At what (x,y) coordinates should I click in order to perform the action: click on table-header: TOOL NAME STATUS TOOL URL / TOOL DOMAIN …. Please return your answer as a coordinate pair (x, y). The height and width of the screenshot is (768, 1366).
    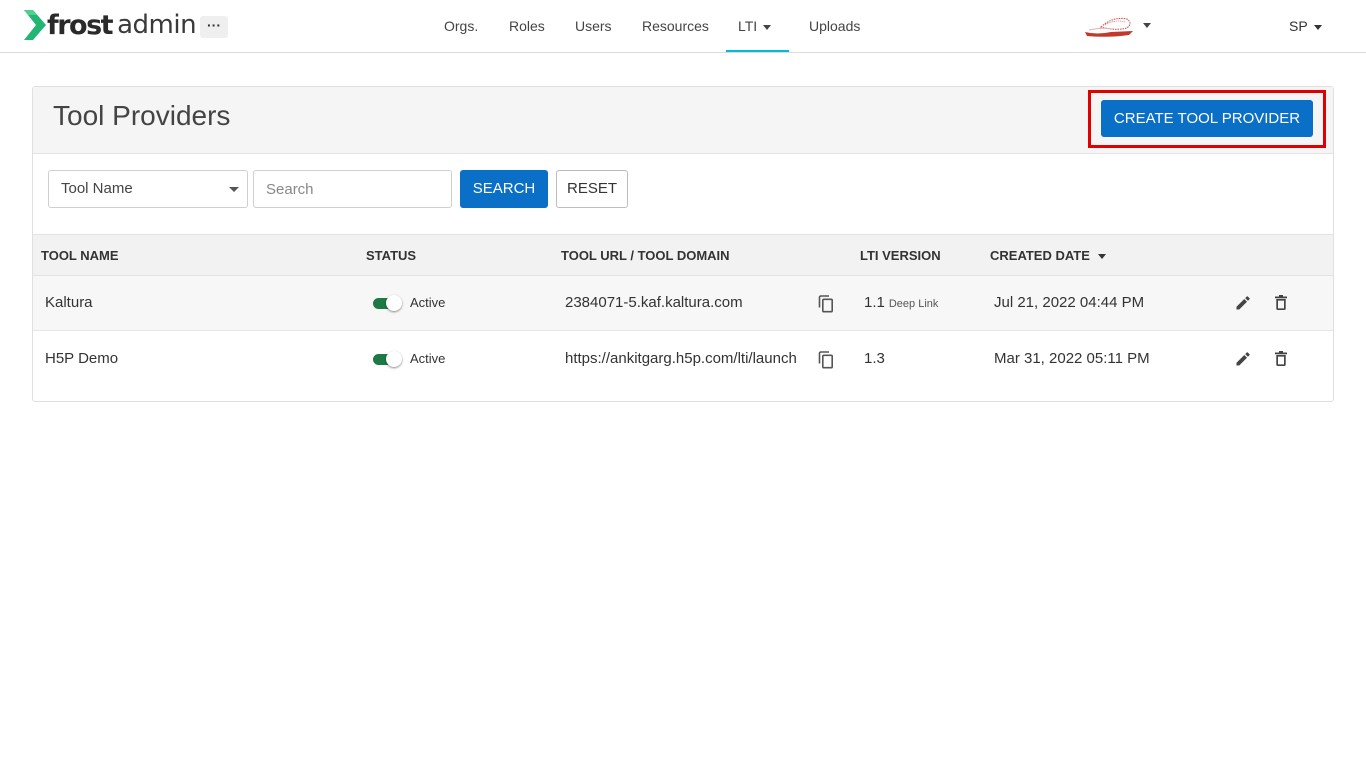
    Looking at the image, I should click on (683, 255).